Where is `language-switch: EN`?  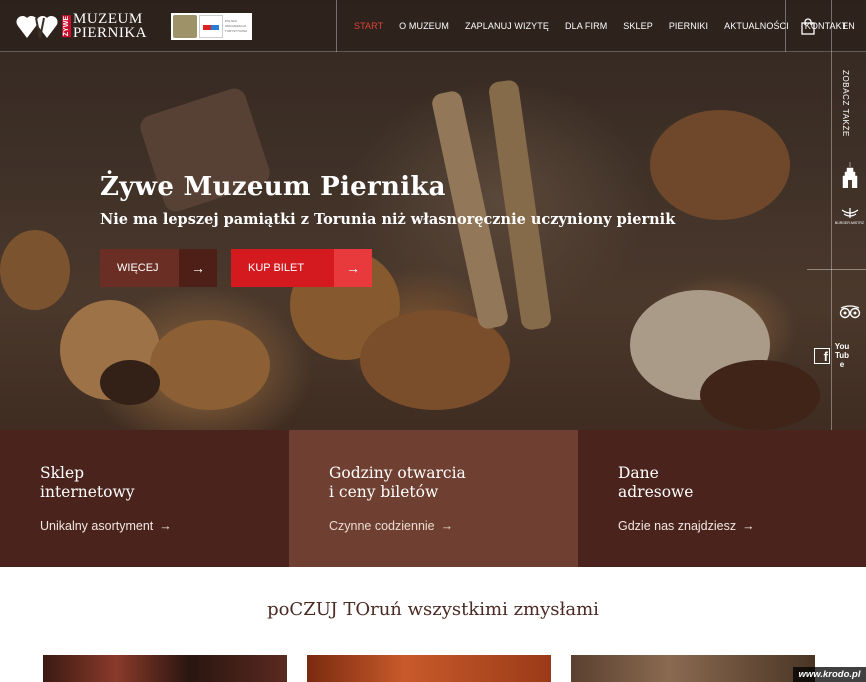 language-switch: EN is located at coordinates (848, 26).